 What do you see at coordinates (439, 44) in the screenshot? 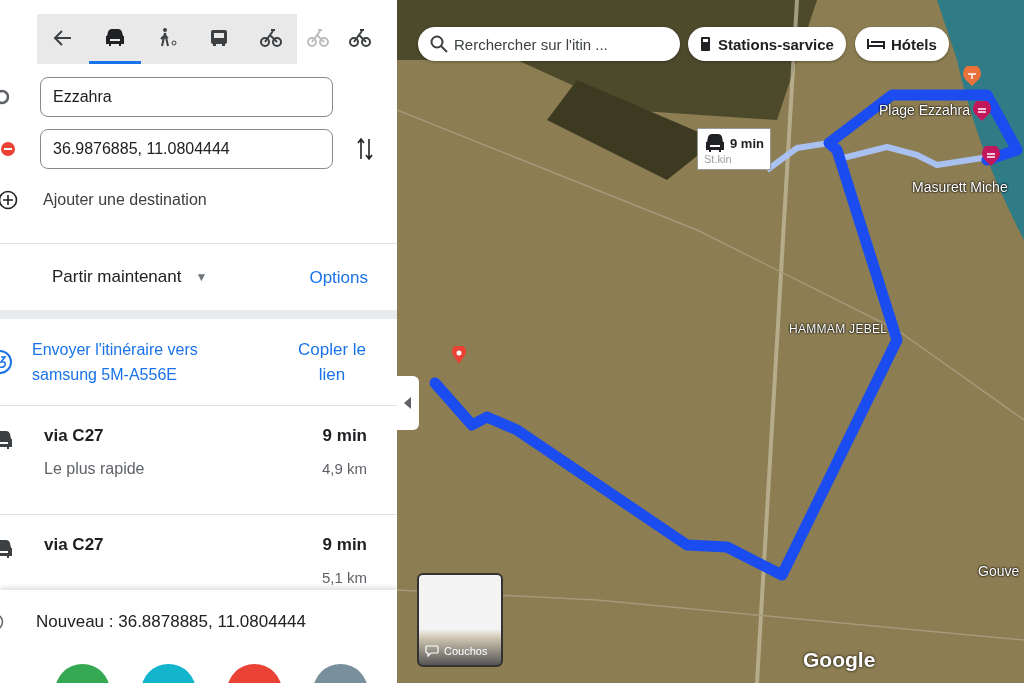
I see `search-icon` at bounding box center [439, 44].